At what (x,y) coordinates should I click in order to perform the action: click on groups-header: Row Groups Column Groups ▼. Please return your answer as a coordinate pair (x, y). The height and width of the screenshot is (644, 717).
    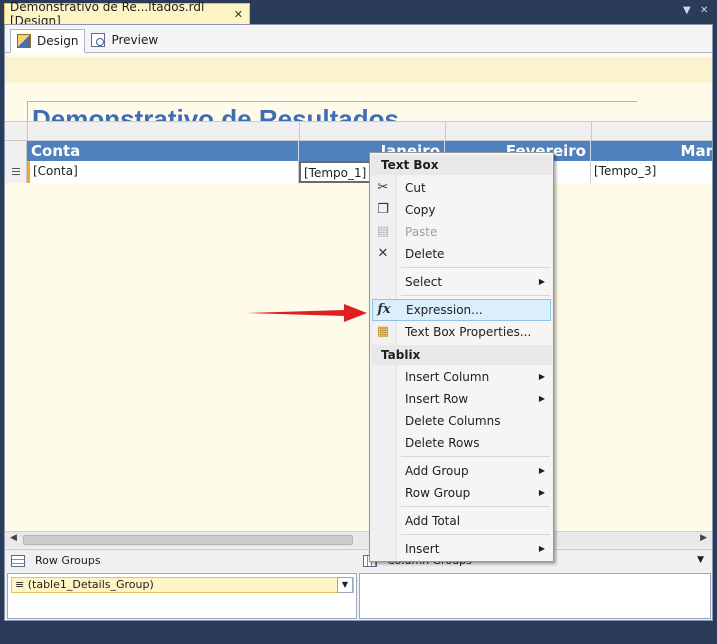
    Looking at the image, I should click on (358, 560).